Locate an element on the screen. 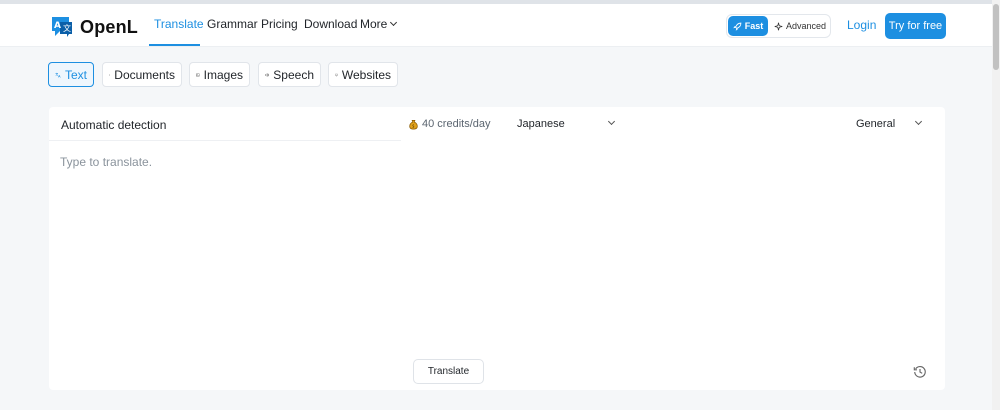 This screenshot has width=1000, height=410. svg-text: 文 is located at coordinates (67, 28).